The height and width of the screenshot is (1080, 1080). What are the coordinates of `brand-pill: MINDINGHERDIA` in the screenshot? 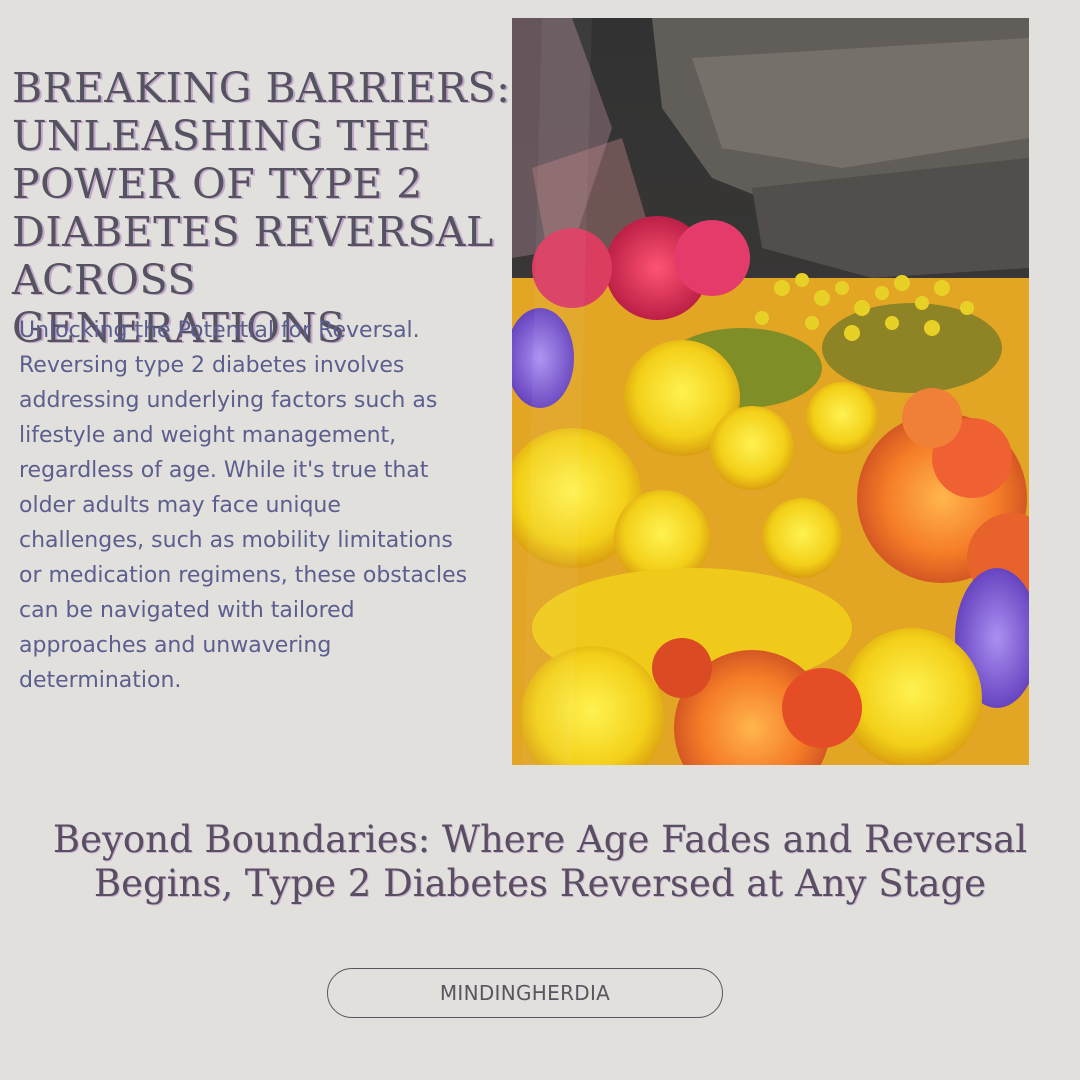 It's located at (525, 993).